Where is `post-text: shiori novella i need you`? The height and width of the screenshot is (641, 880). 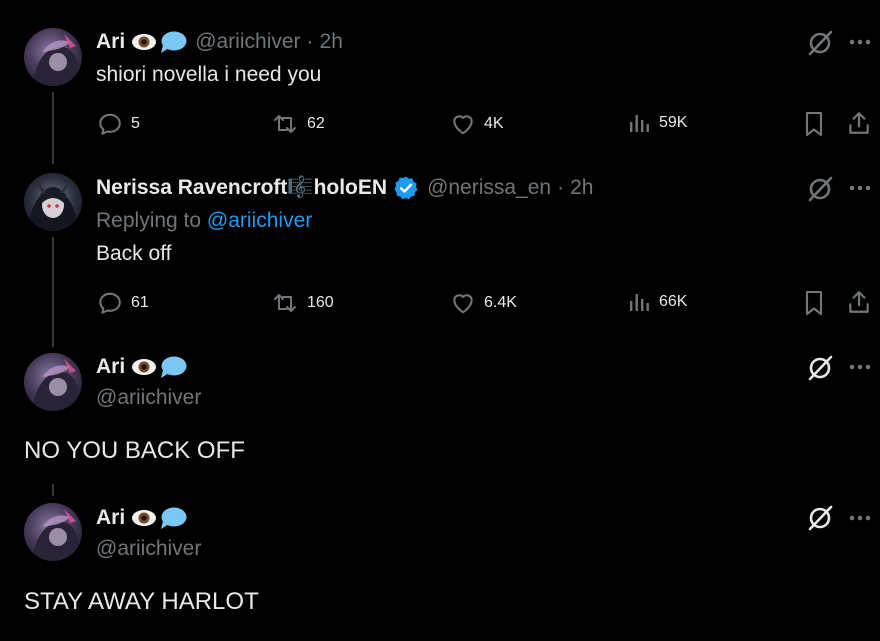
post-text: shiori novella i need you is located at coordinates (209, 74).